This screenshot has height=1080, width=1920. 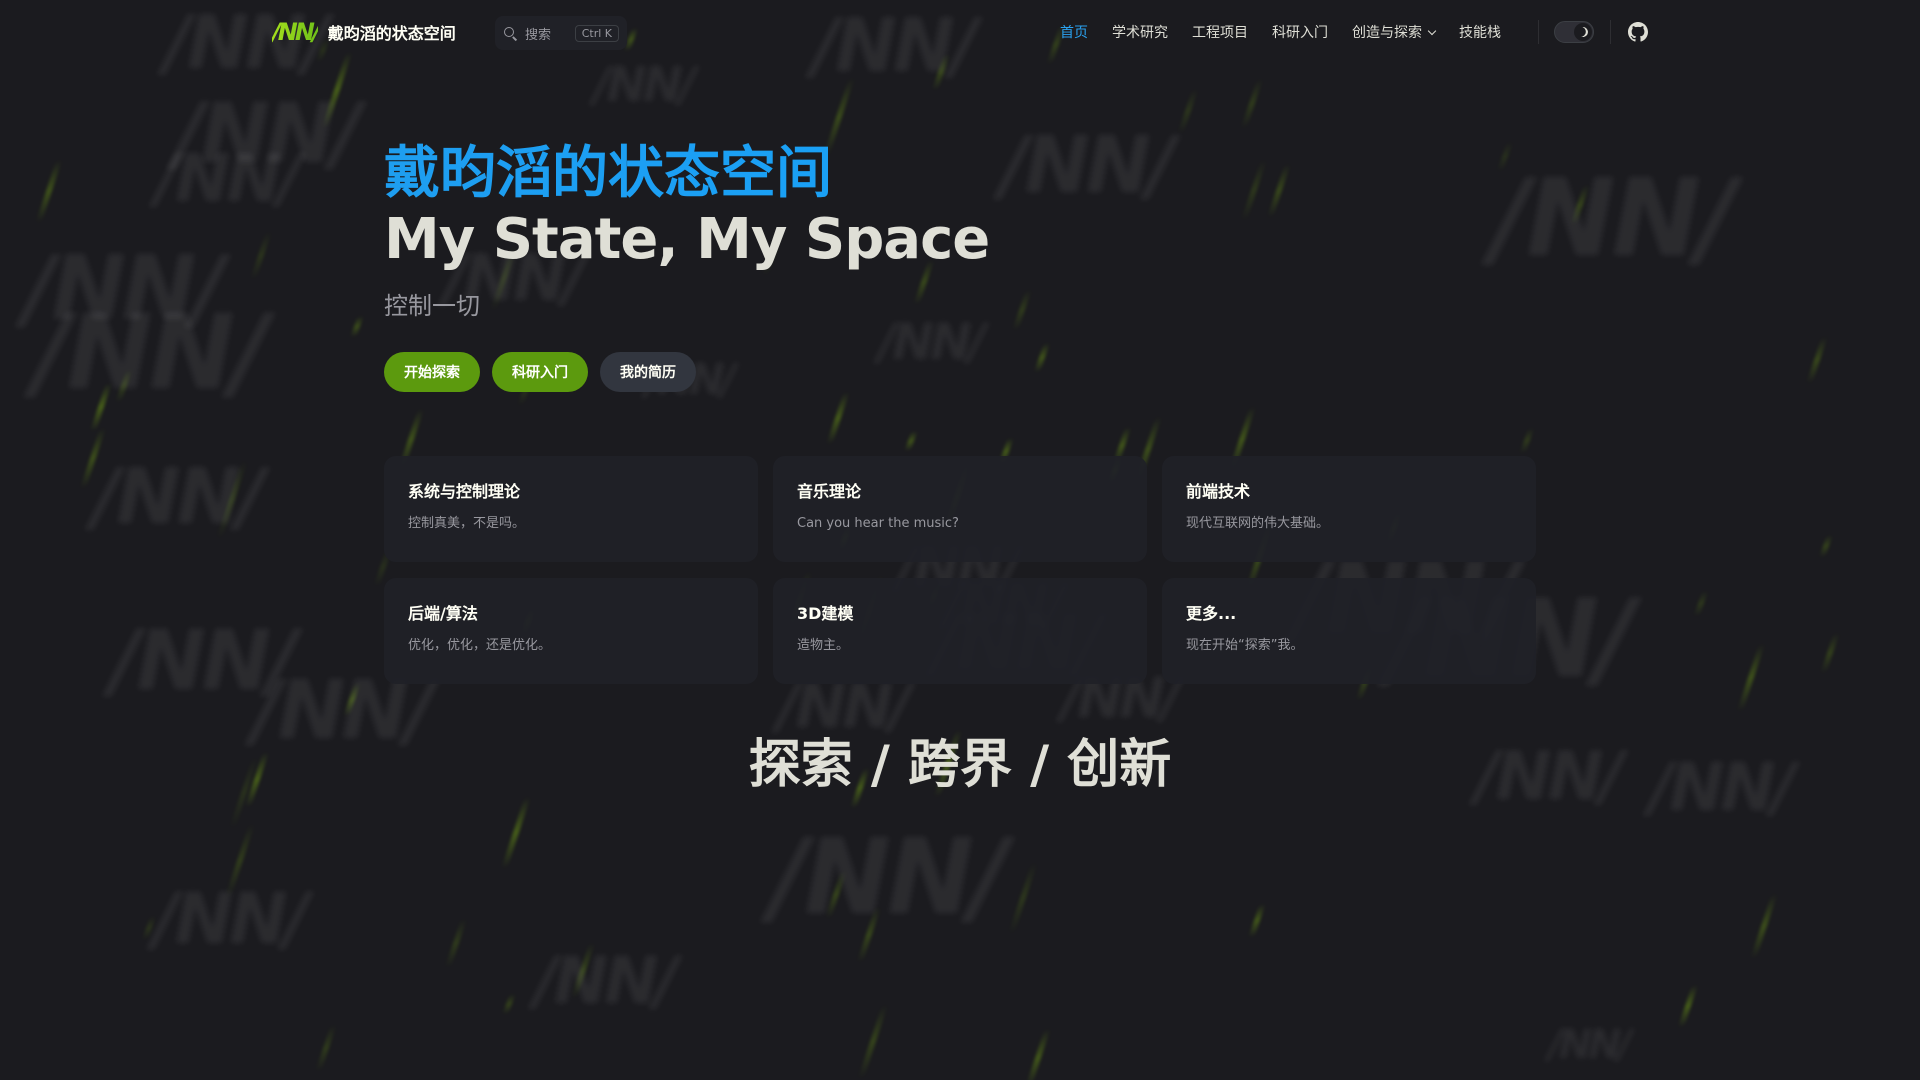 What do you see at coordinates (467, 523) in the screenshot?
I see `feature-details: 控制真美，不是吗。` at bounding box center [467, 523].